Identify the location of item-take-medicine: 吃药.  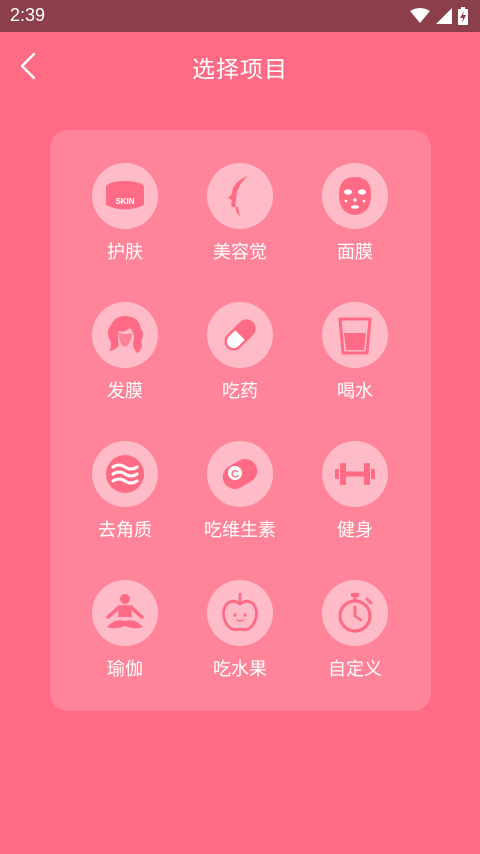
(240, 362).